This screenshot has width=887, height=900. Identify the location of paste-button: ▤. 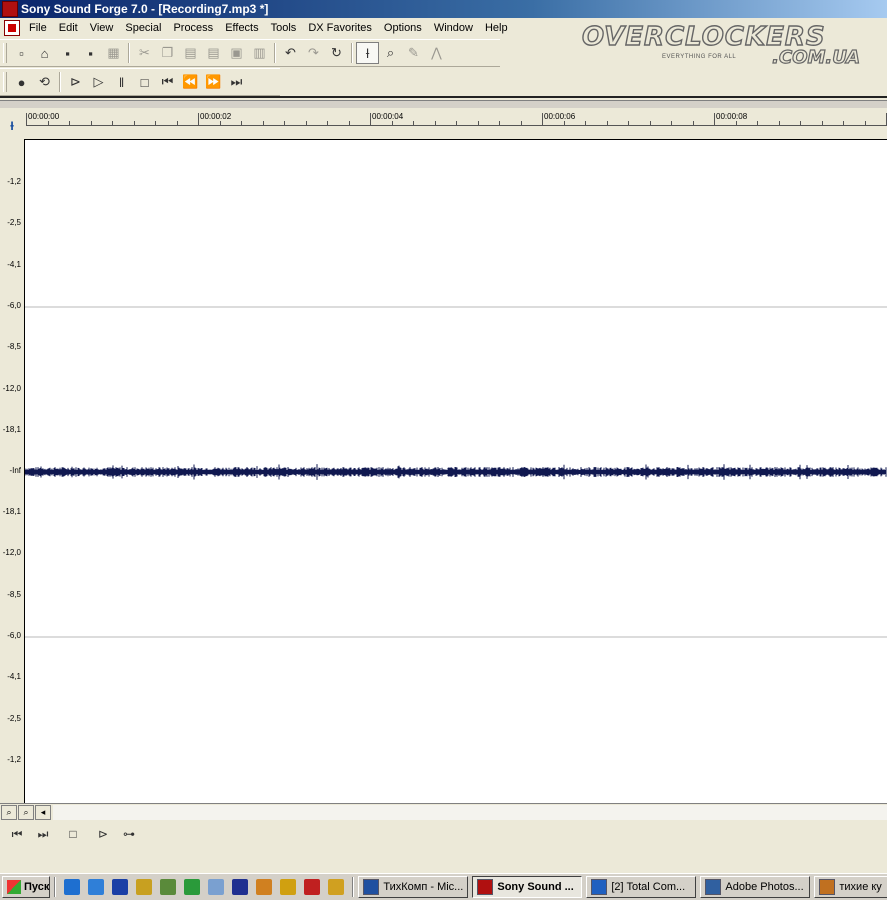
(190, 53).